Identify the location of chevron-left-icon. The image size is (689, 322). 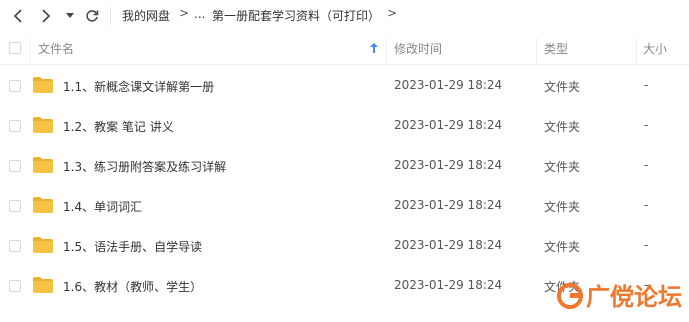
(17, 16).